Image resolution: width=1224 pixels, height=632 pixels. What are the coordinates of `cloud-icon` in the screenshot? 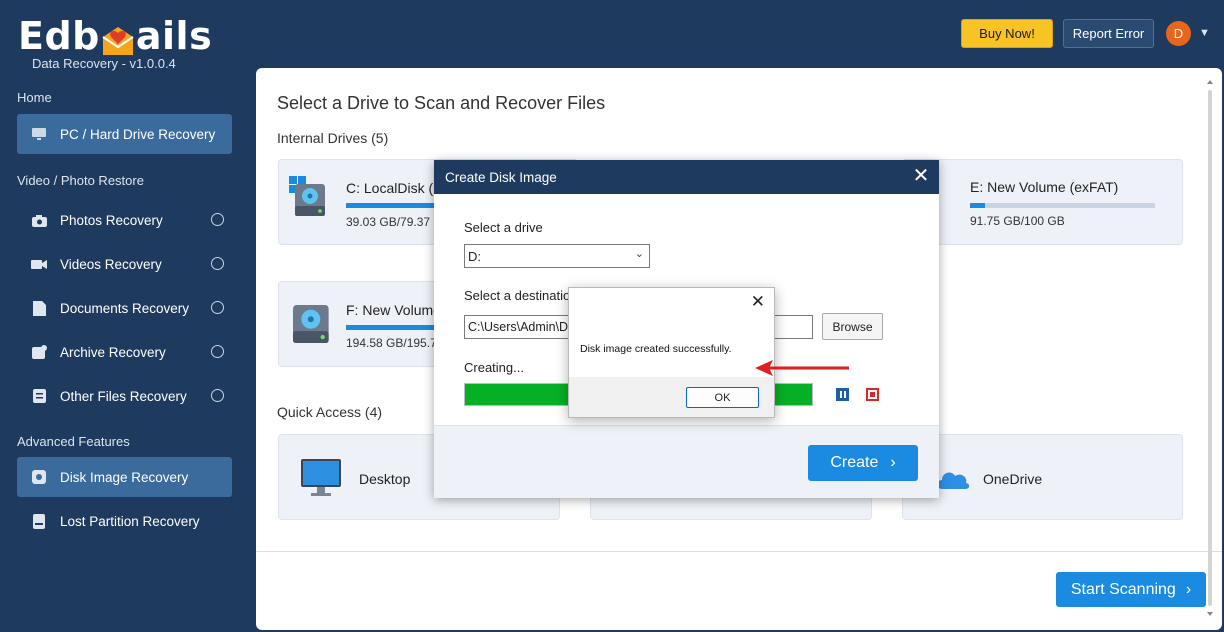 It's located at (953, 480).